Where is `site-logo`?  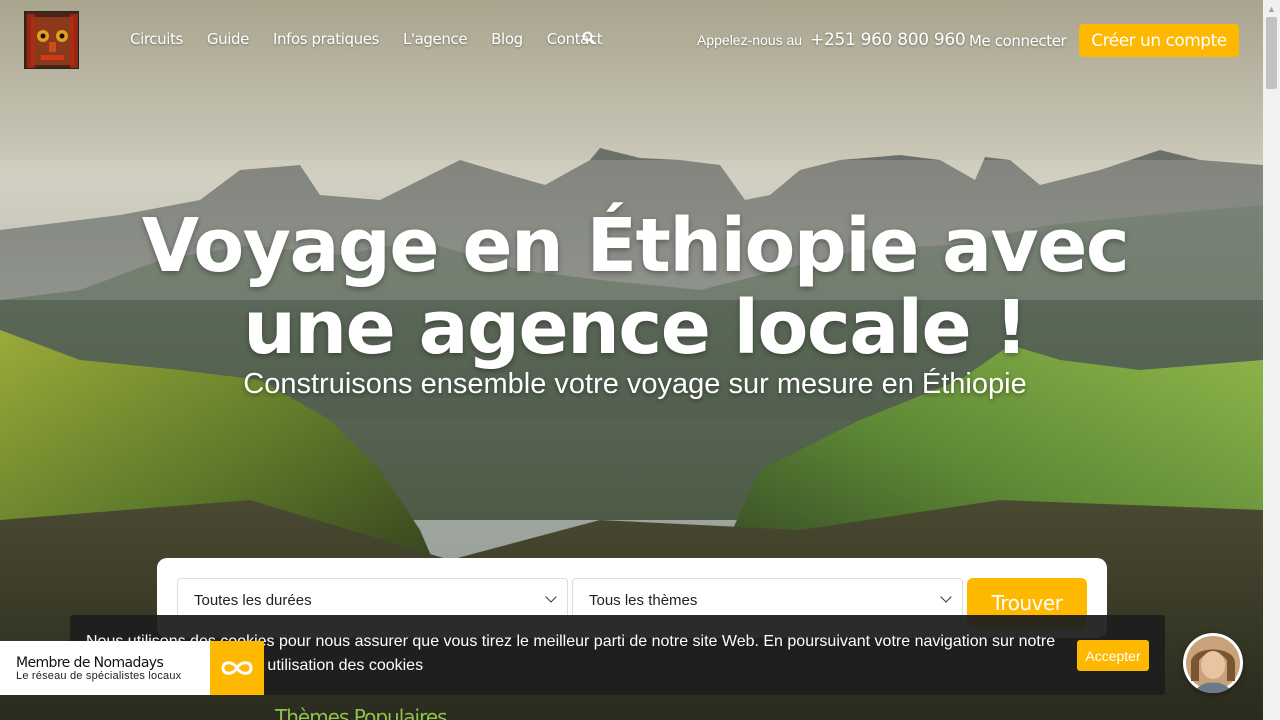 site-logo is located at coordinates (51, 40).